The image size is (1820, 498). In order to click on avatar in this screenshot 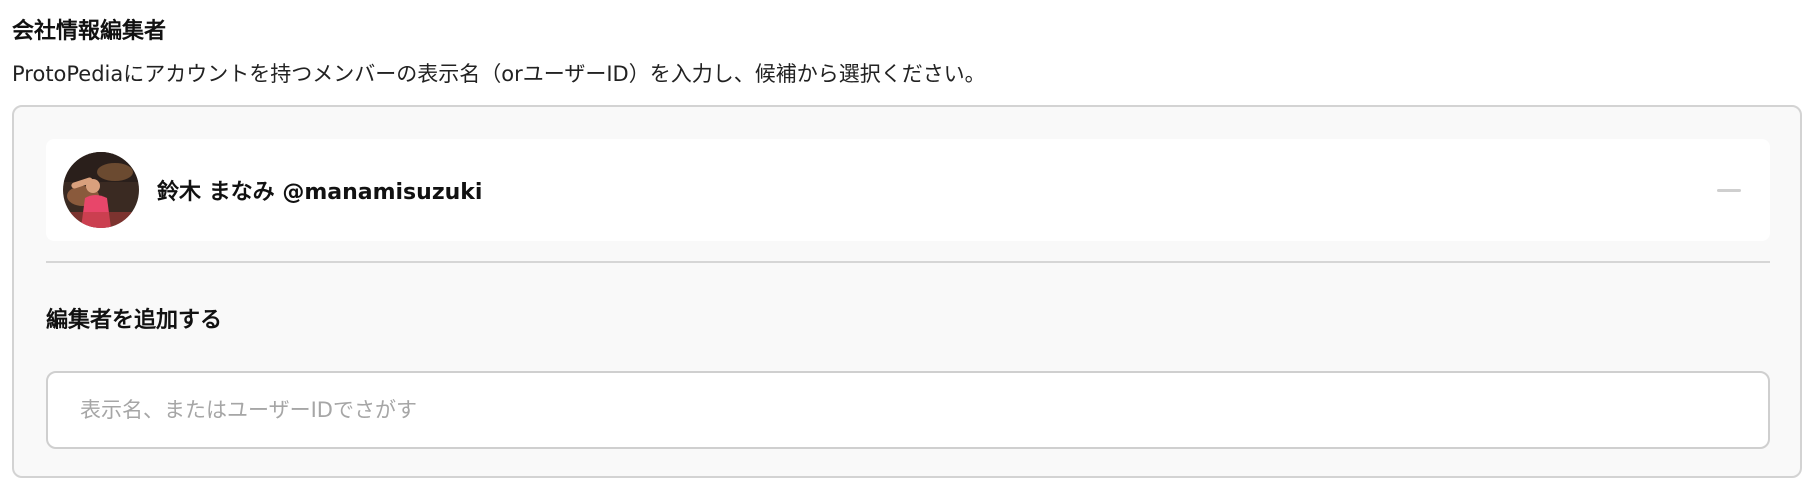, I will do `click(101, 190)`.